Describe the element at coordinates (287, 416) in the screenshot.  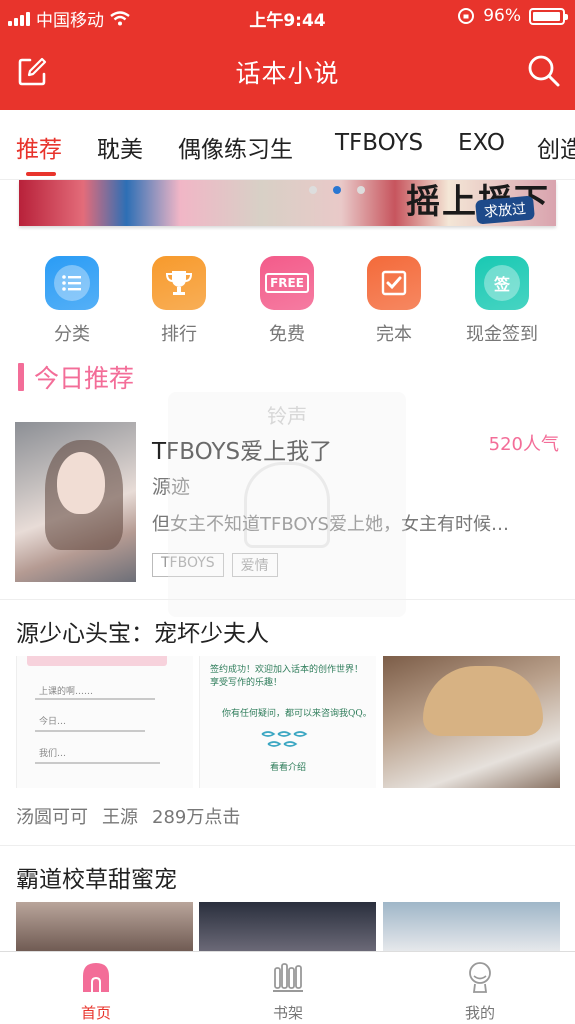
I see `overlay-text: 铃声` at that location.